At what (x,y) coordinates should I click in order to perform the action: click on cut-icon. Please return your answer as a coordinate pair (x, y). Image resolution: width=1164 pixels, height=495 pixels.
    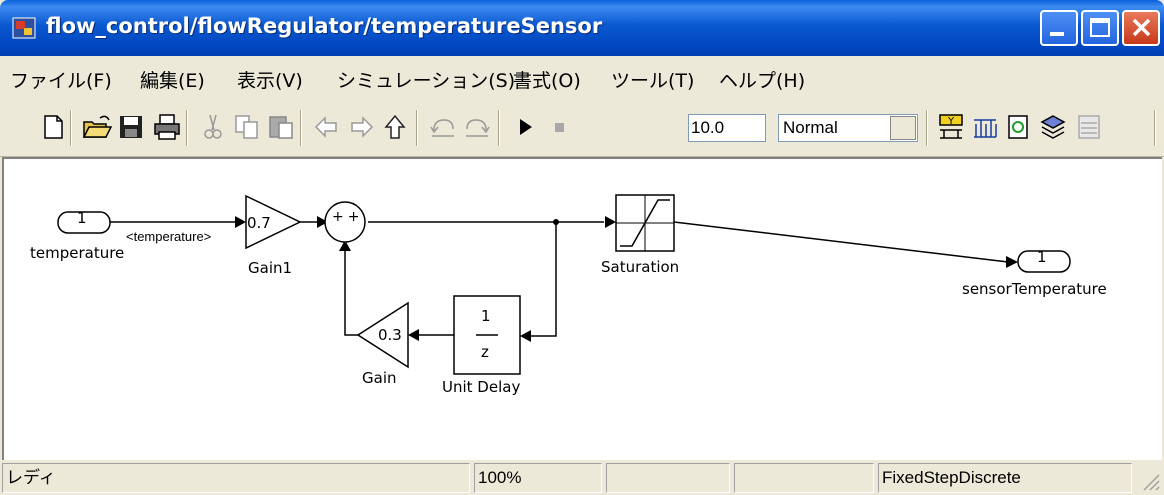
    Looking at the image, I should click on (213, 127).